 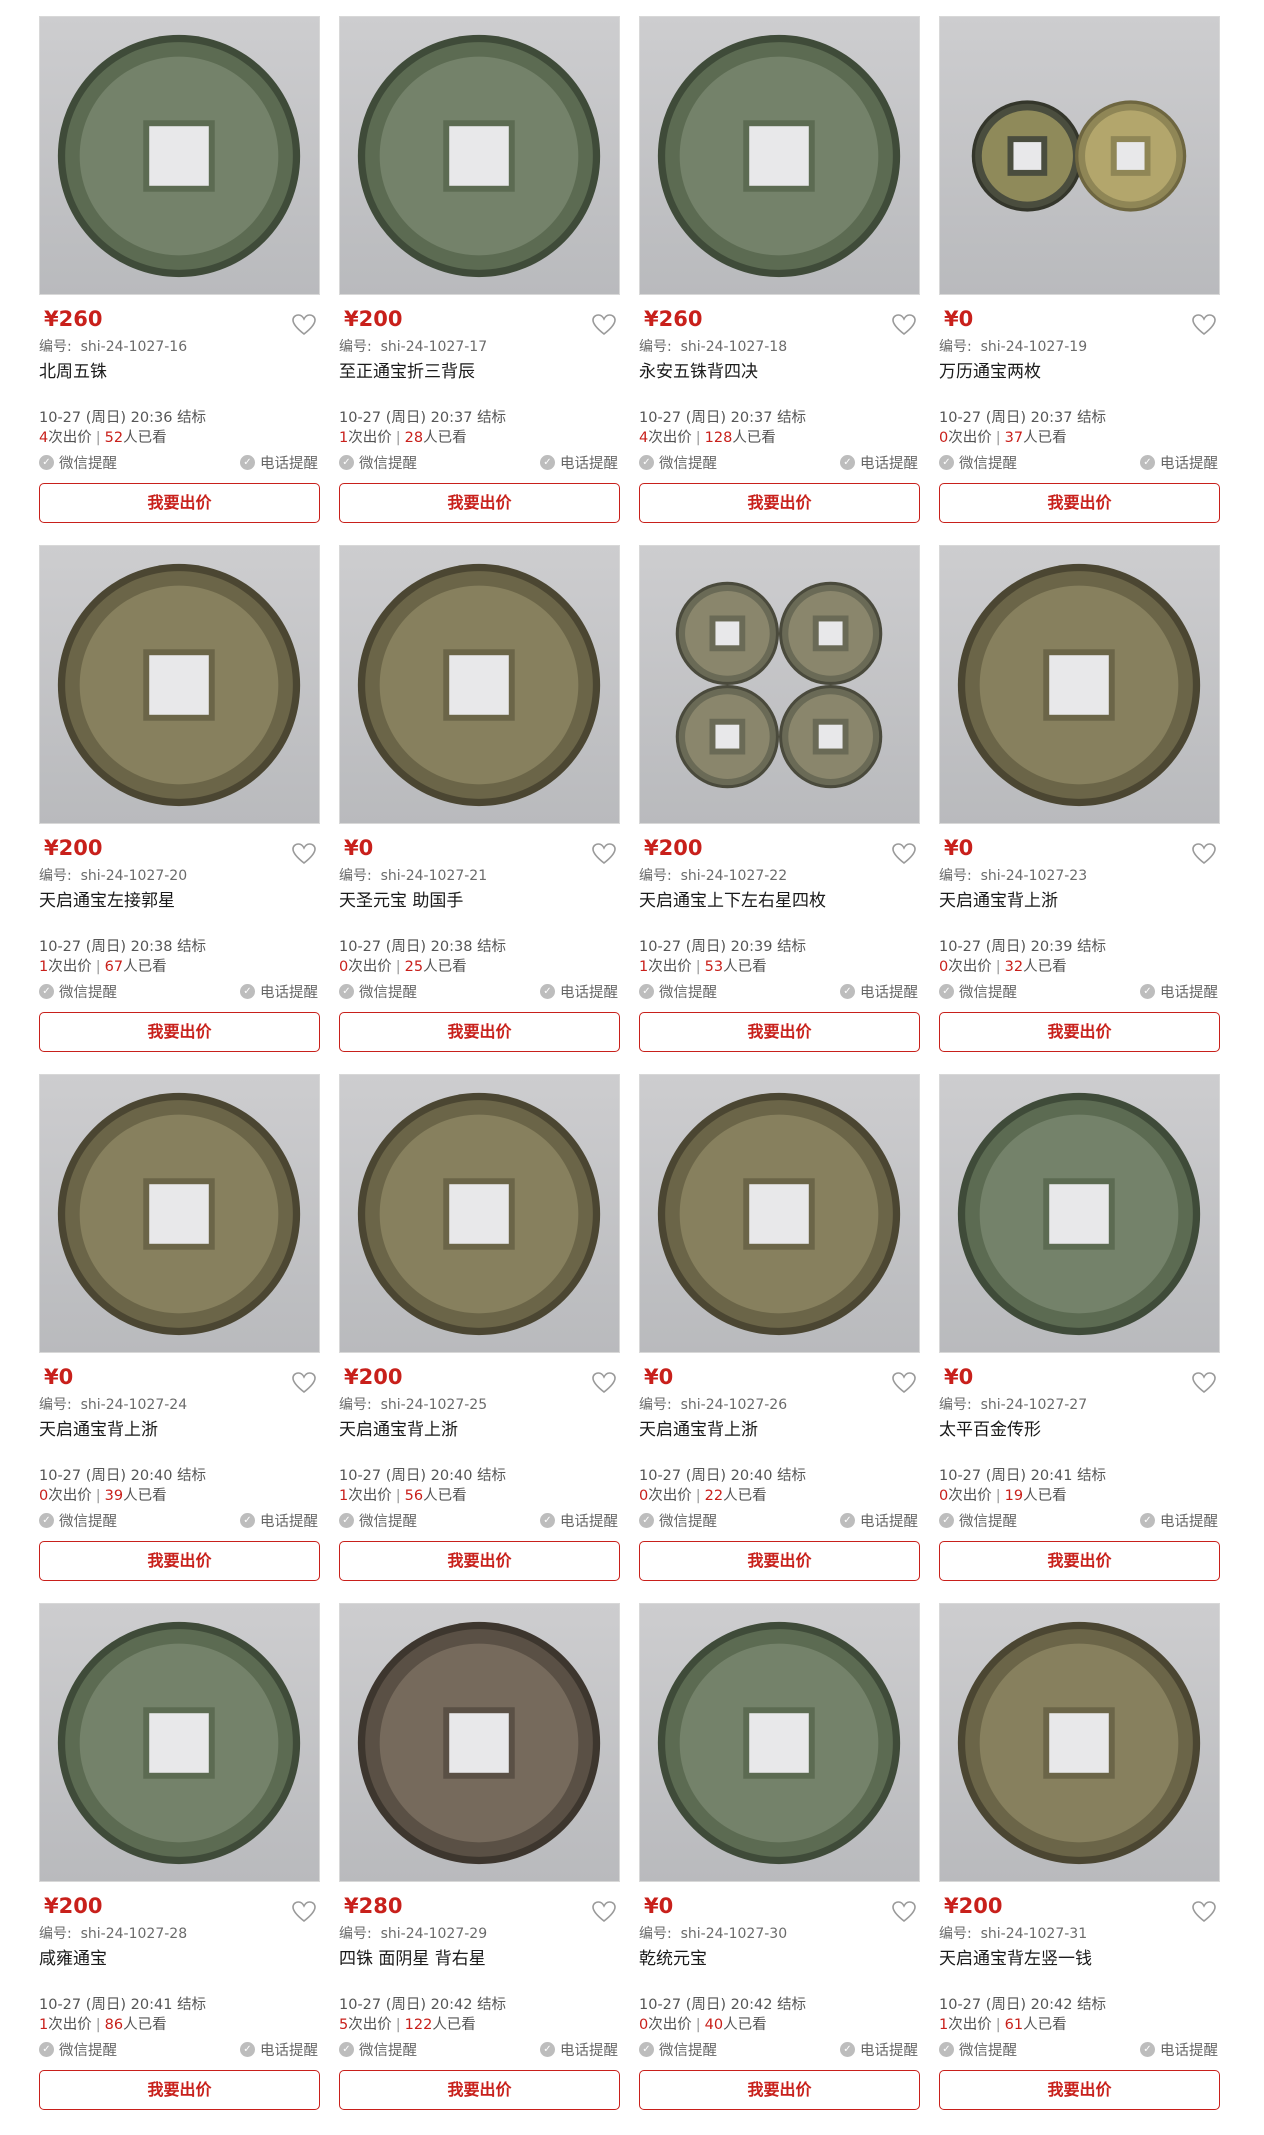 I want to click on item-title: 永安五铢背四决, so click(x=698, y=369).